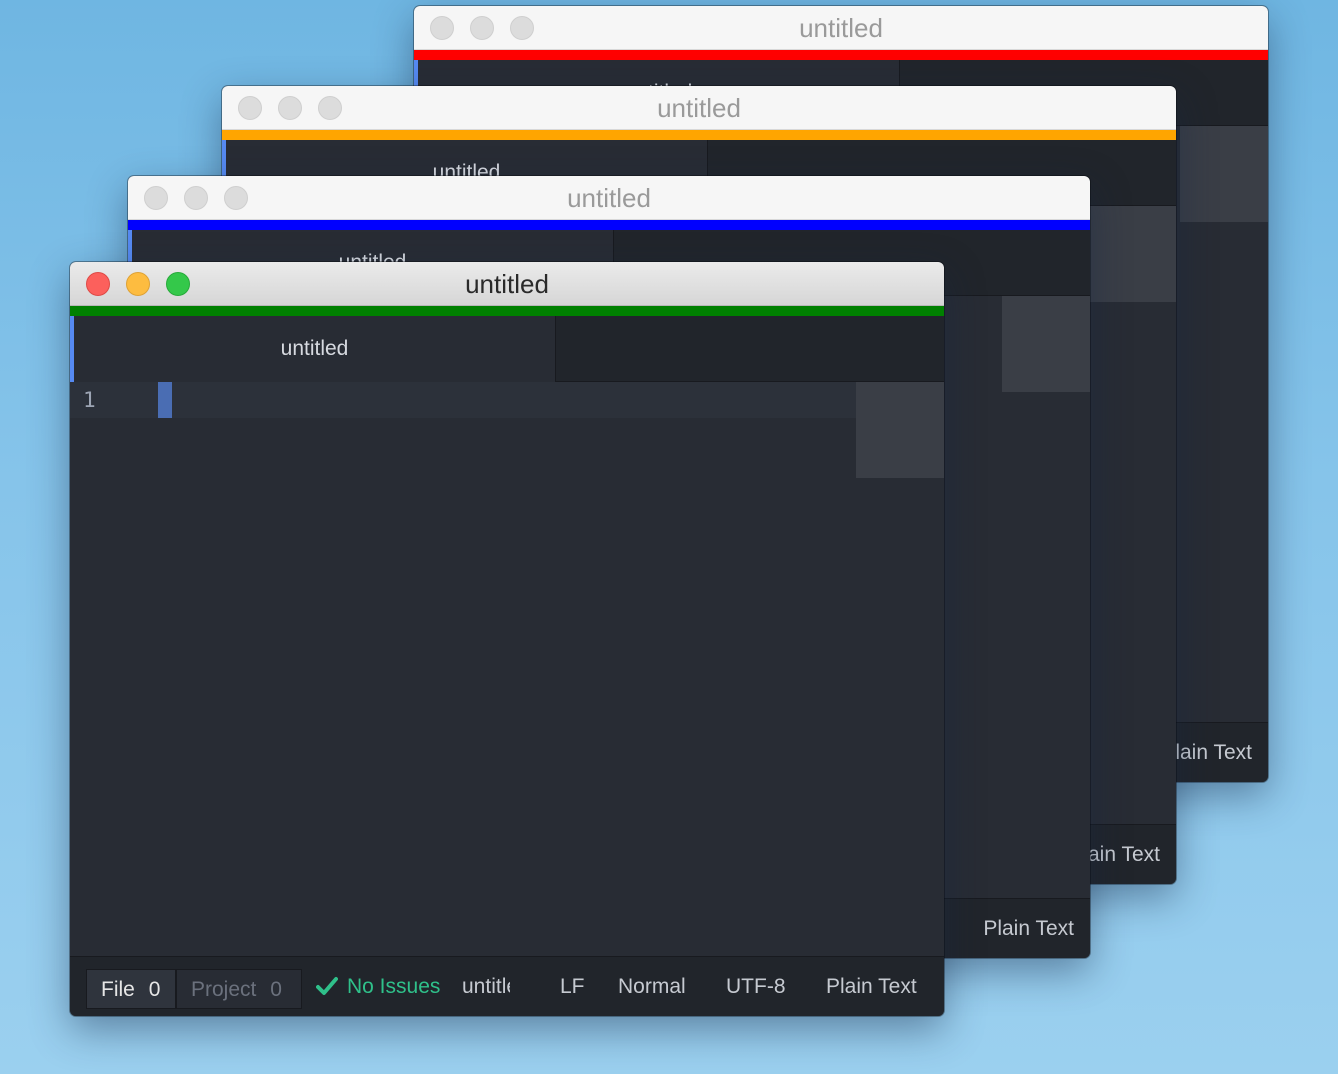 The height and width of the screenshot is (1074, 1338). I want to click on linter-project-tab: Project 0, so click(239, 989).